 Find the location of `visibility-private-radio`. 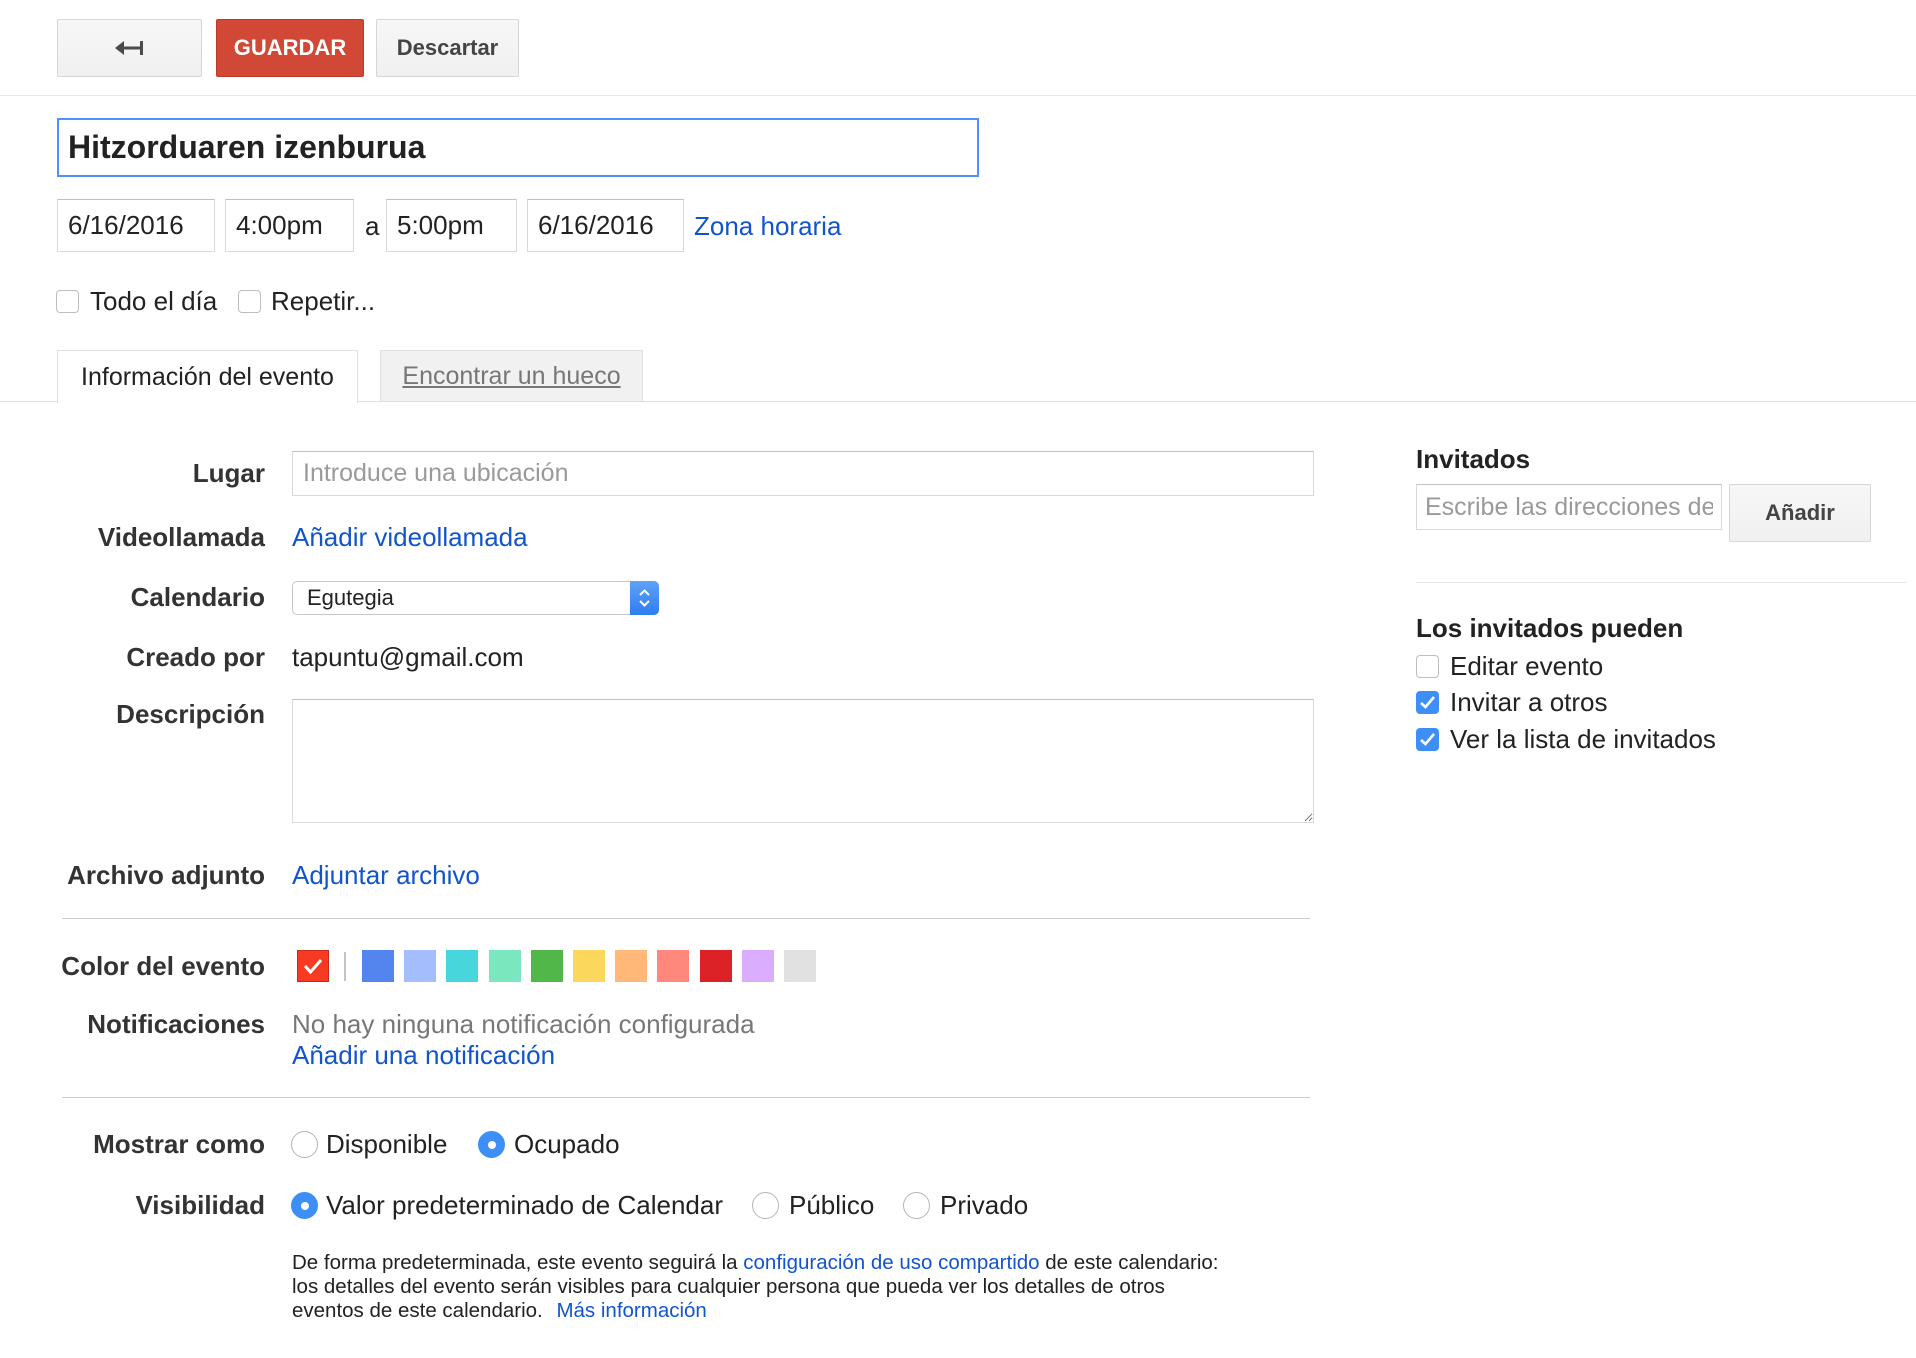

visibility-private-radio is located at coordinates (916, 1205).